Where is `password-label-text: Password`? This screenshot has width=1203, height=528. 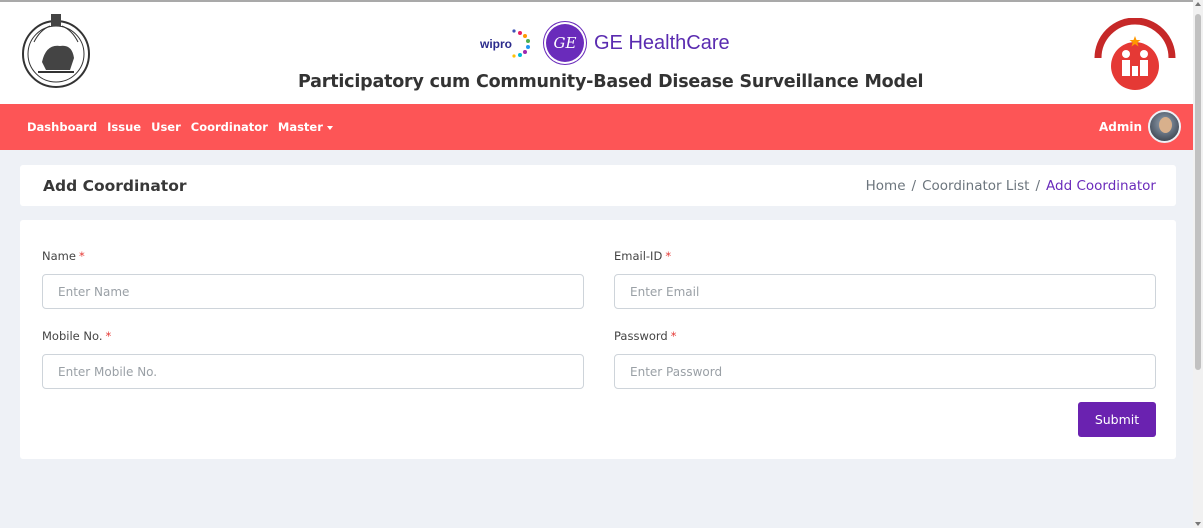
password-label-text: Password is located at coordinates (641, 336).